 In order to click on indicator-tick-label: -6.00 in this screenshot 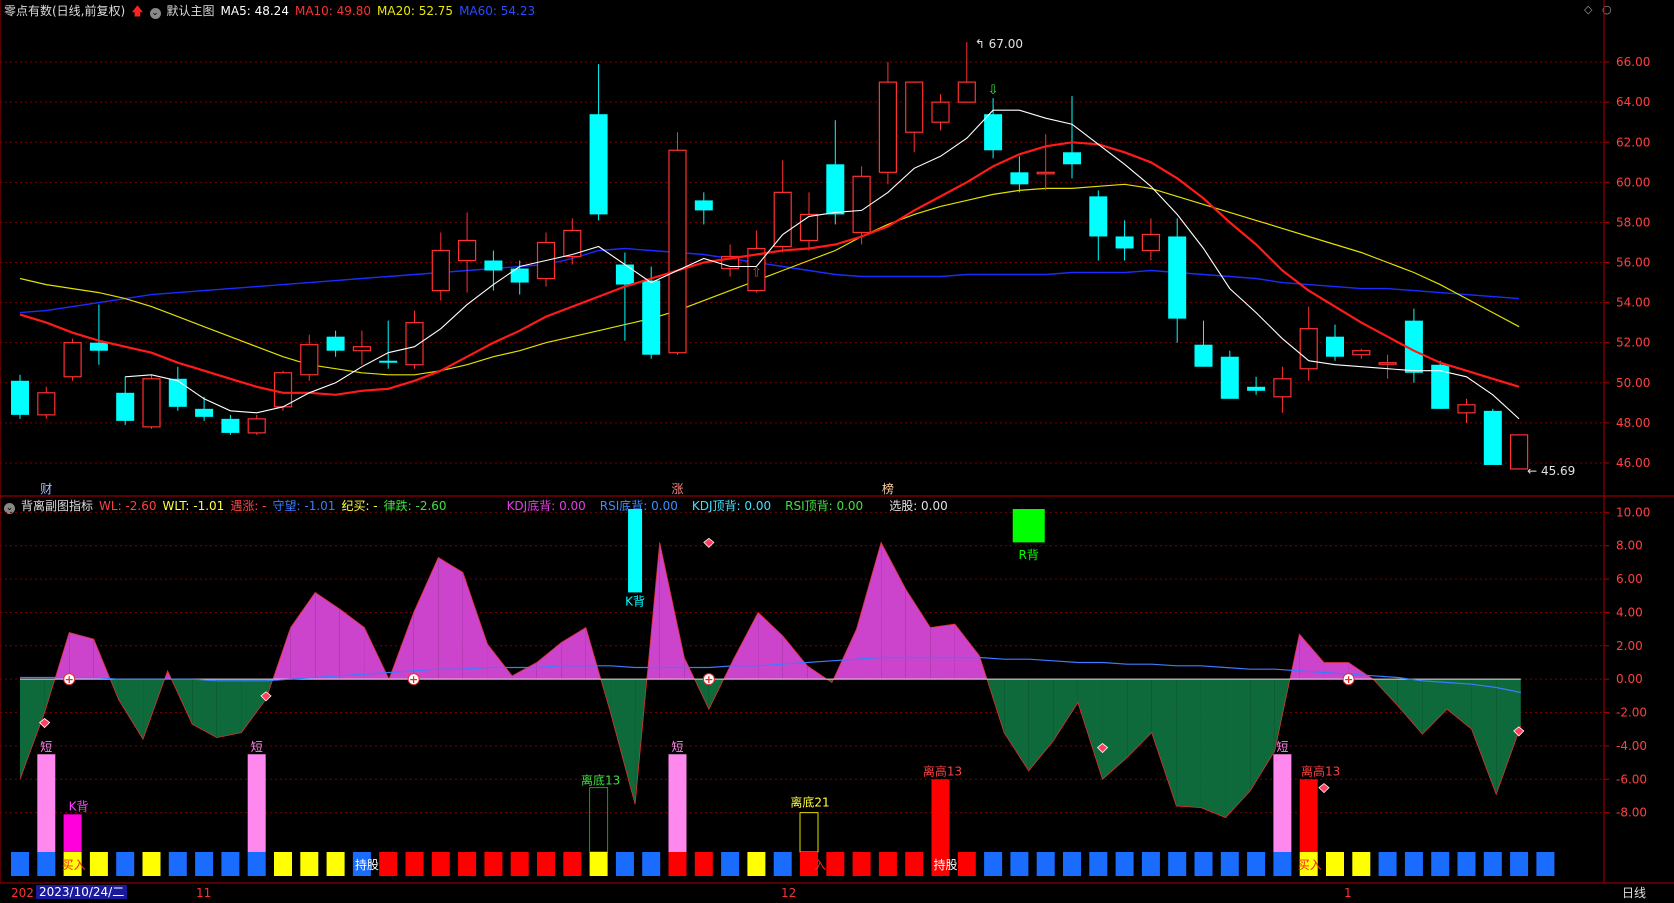, I will do `click(1631, 779)`.